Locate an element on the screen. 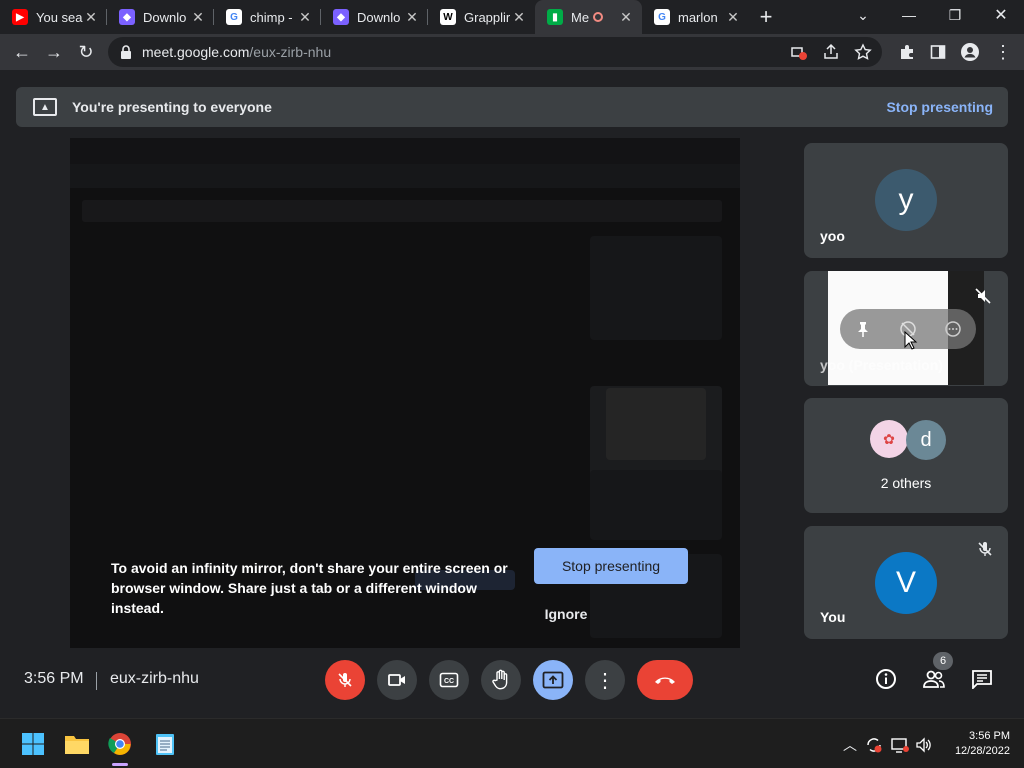 Image resolution: width=1024 pixels, height=768 pixels. avatar: y is located at coordinates (906, 200).